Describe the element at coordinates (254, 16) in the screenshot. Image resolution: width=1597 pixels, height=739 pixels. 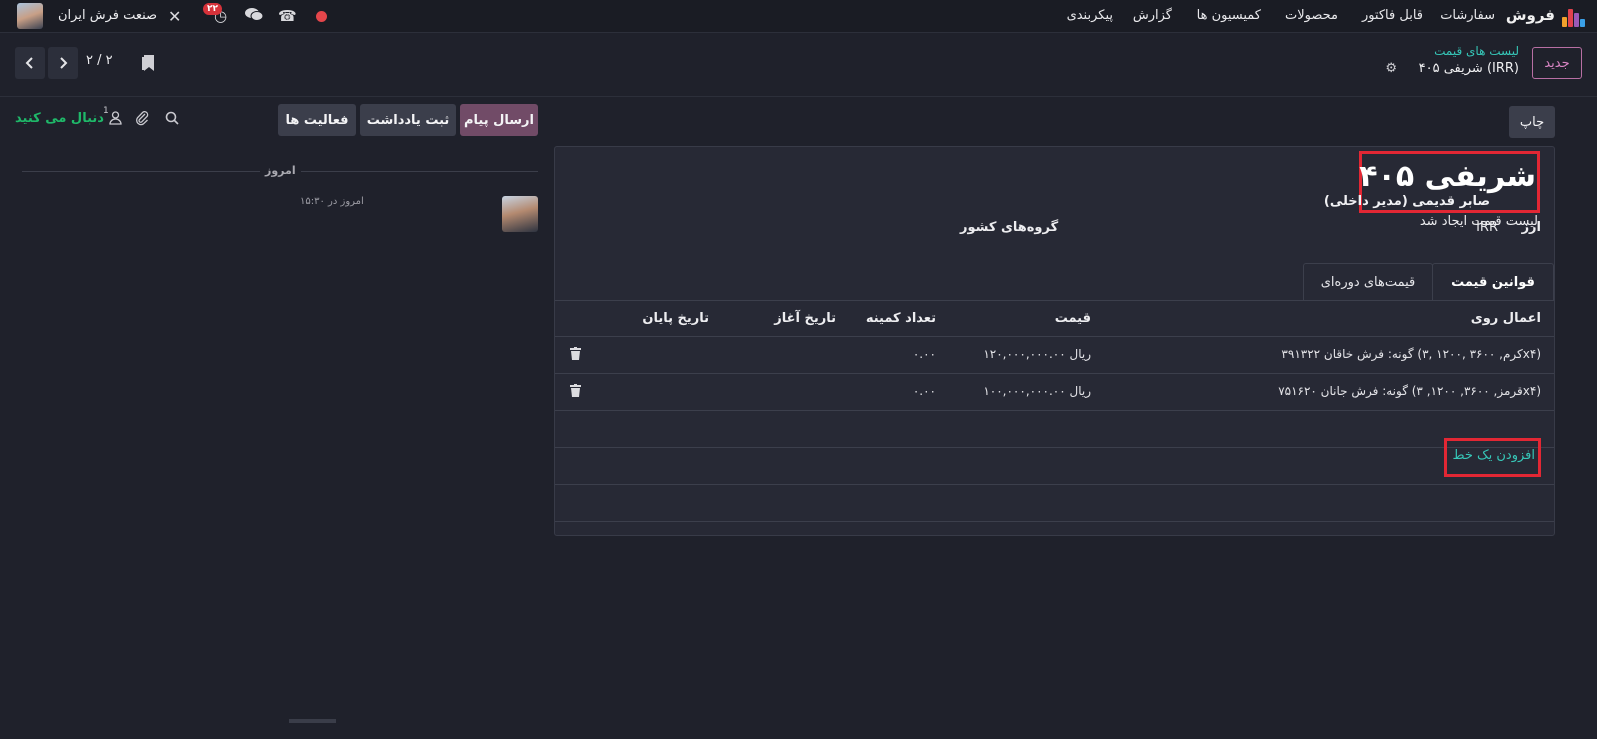
I see `chat-icon` at that location.